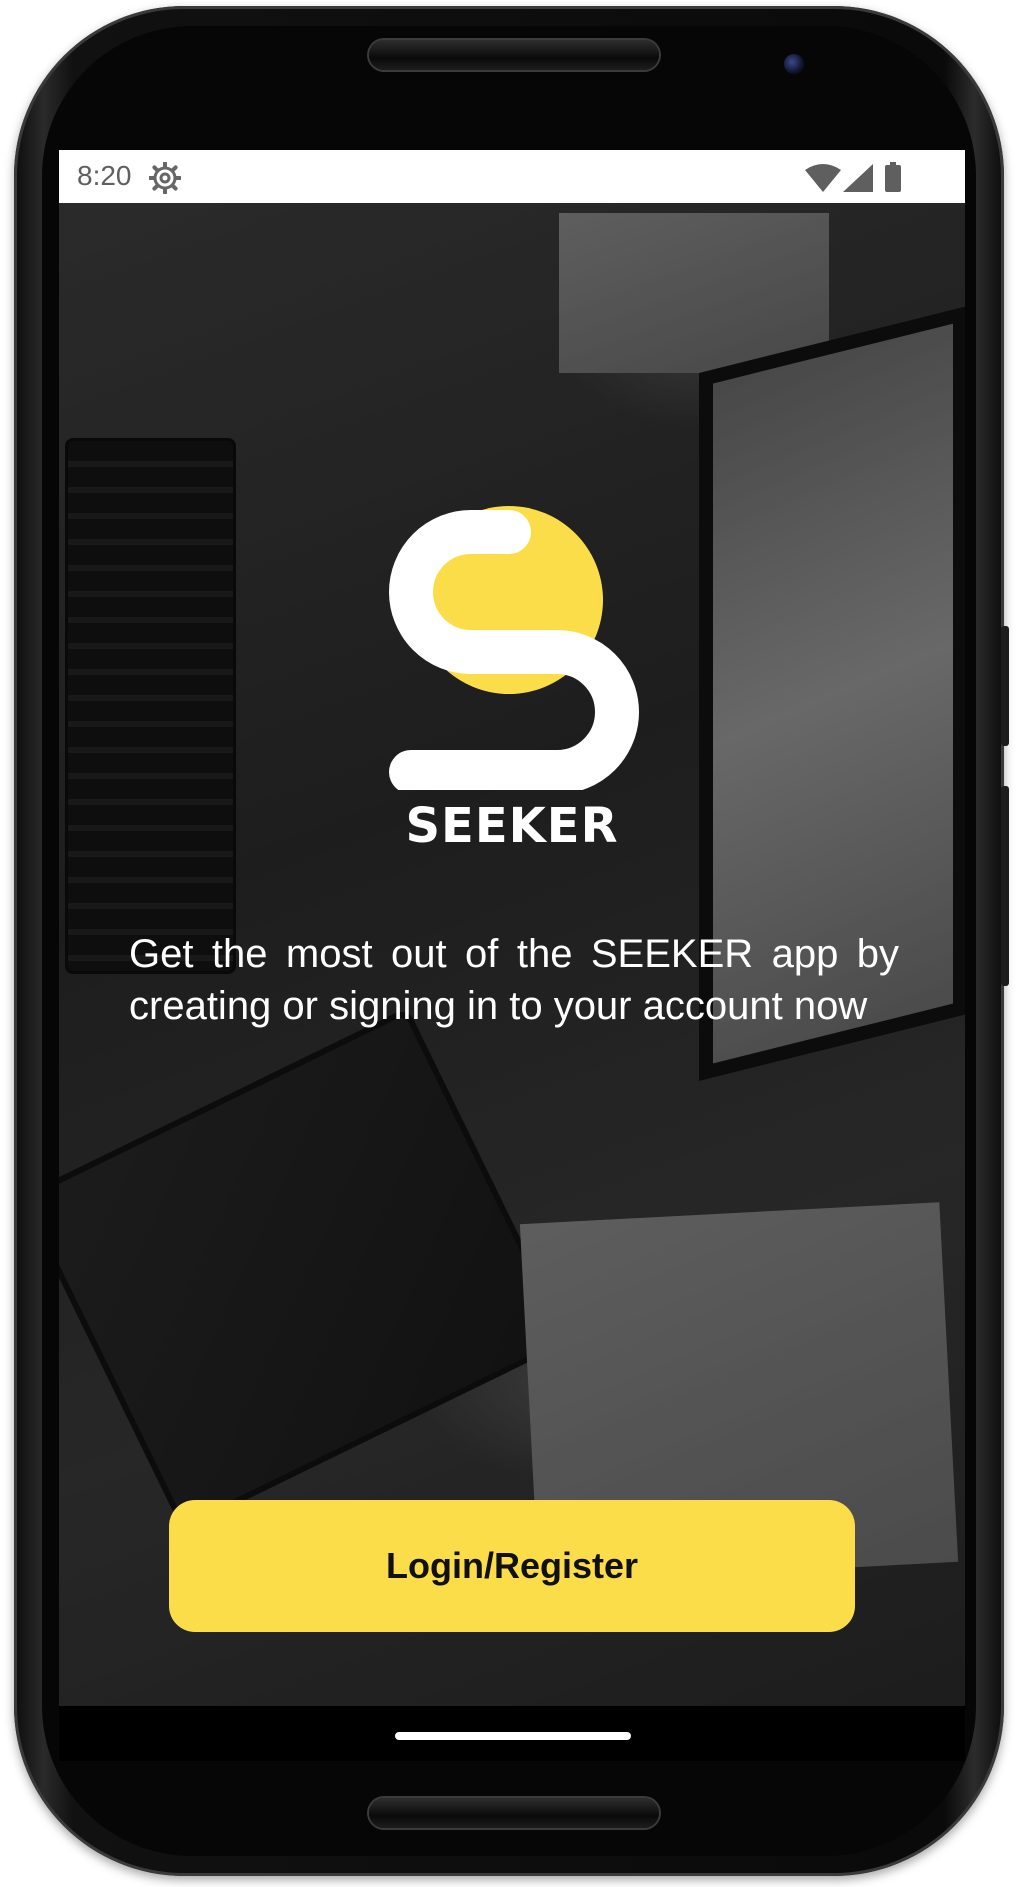  What do you see at coordinates (1005, 886) in the screenshot?
I see `power-button` at bounding box center [1005, 886].